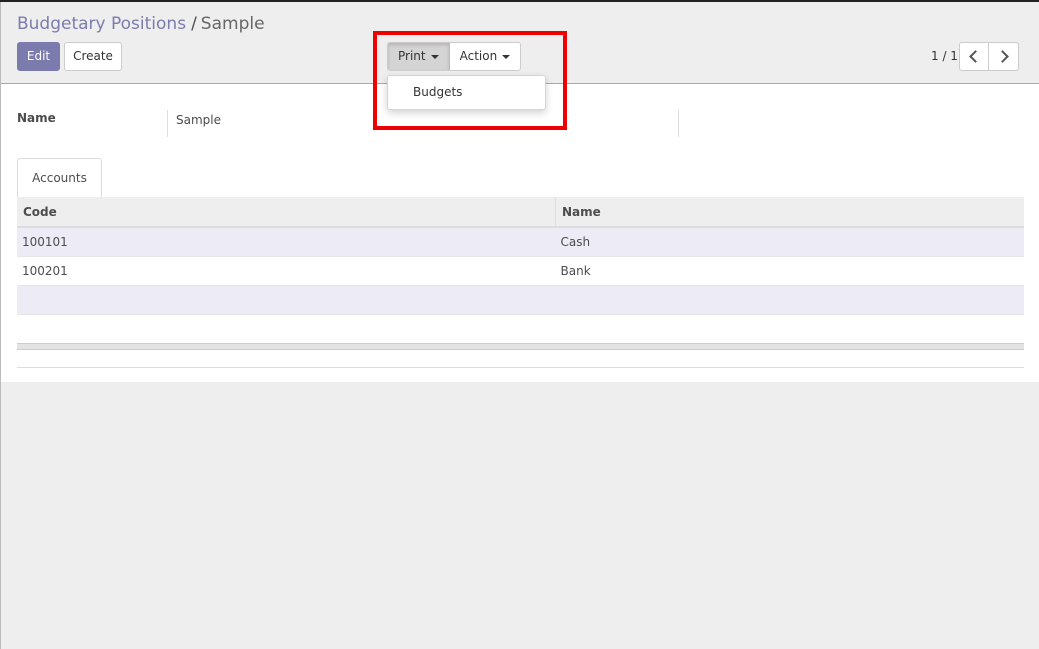 The height and width of the screenshot is (649, 1039). I want to click on name-field-value: Sample, so click(198, 120).